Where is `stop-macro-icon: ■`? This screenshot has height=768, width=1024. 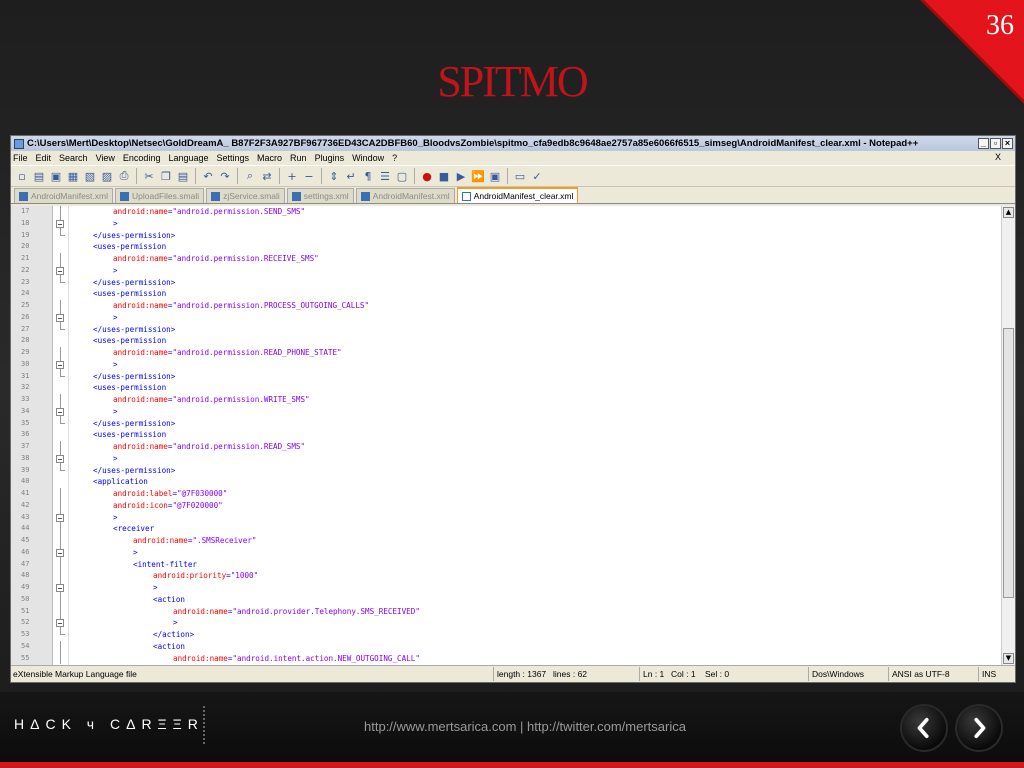 stop-macro-icon: ■ is located at coordinates (444, 176).